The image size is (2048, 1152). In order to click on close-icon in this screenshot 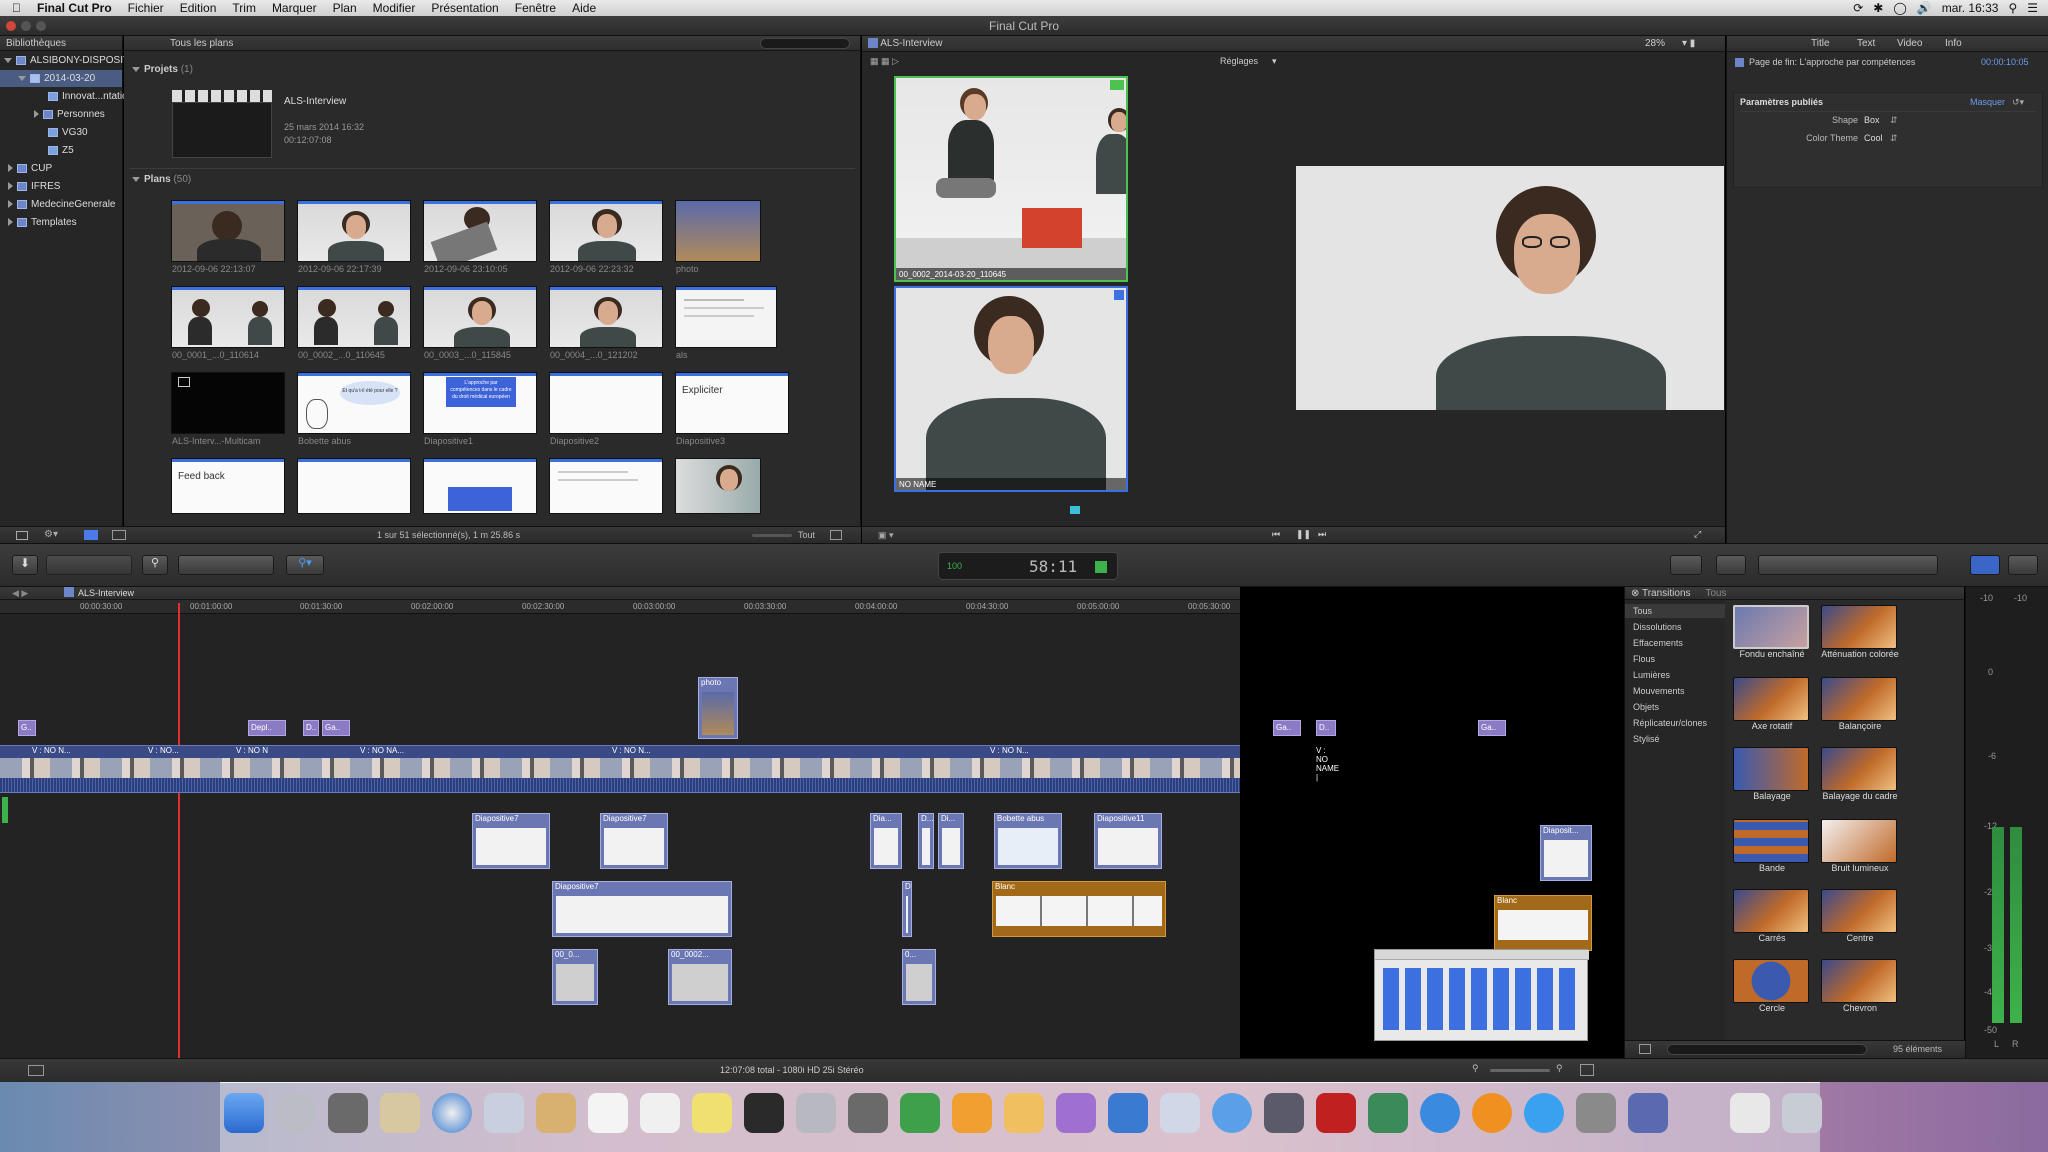, I will do `click(11, 26)`.